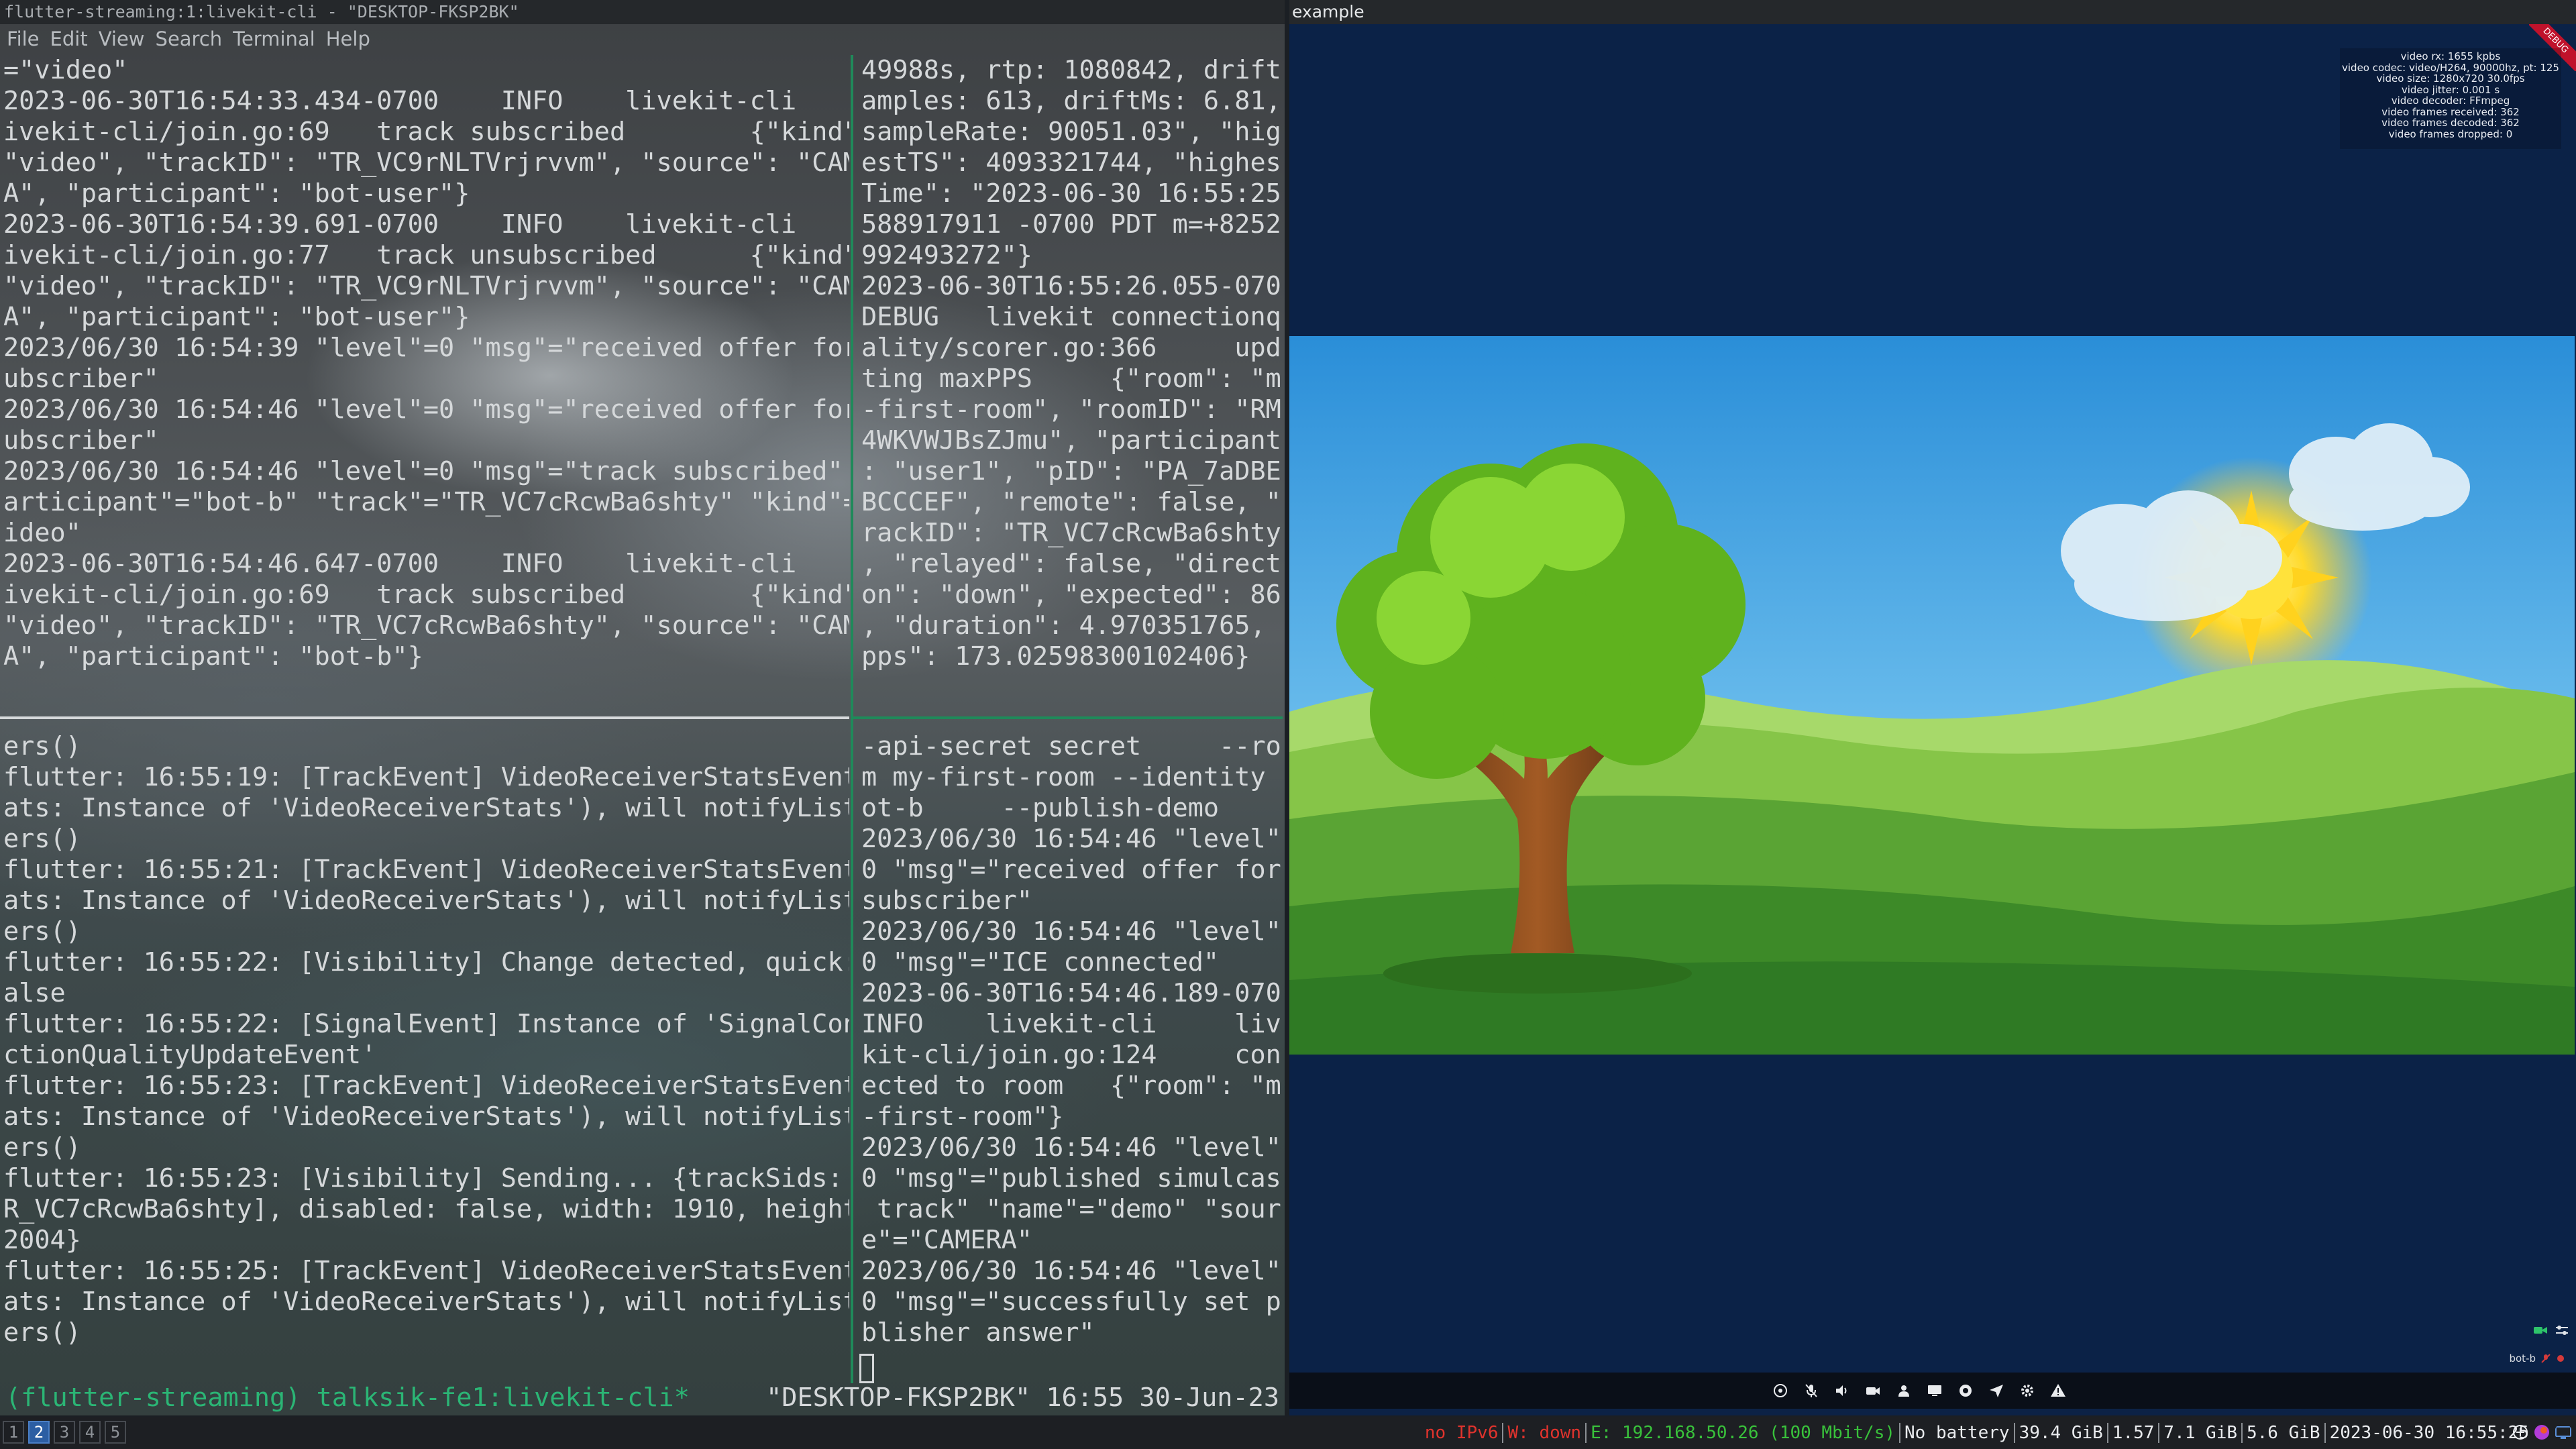 This screenshot has width=2576, height=1449. What do you see at coordinates (1996, 1390) in the screenshot?
I see `send-icon` at bounding box center [1996, 1390].